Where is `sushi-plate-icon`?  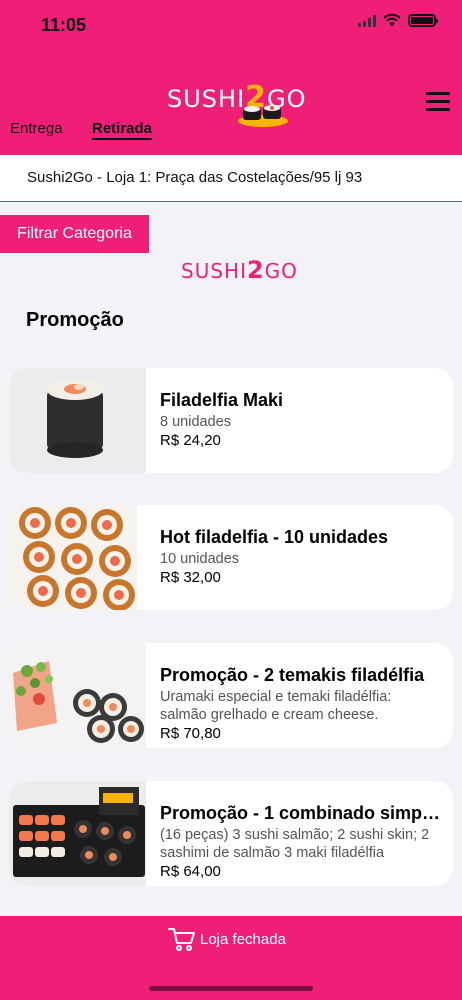 sushi-plate-icon is located at coordinates (263, 116).